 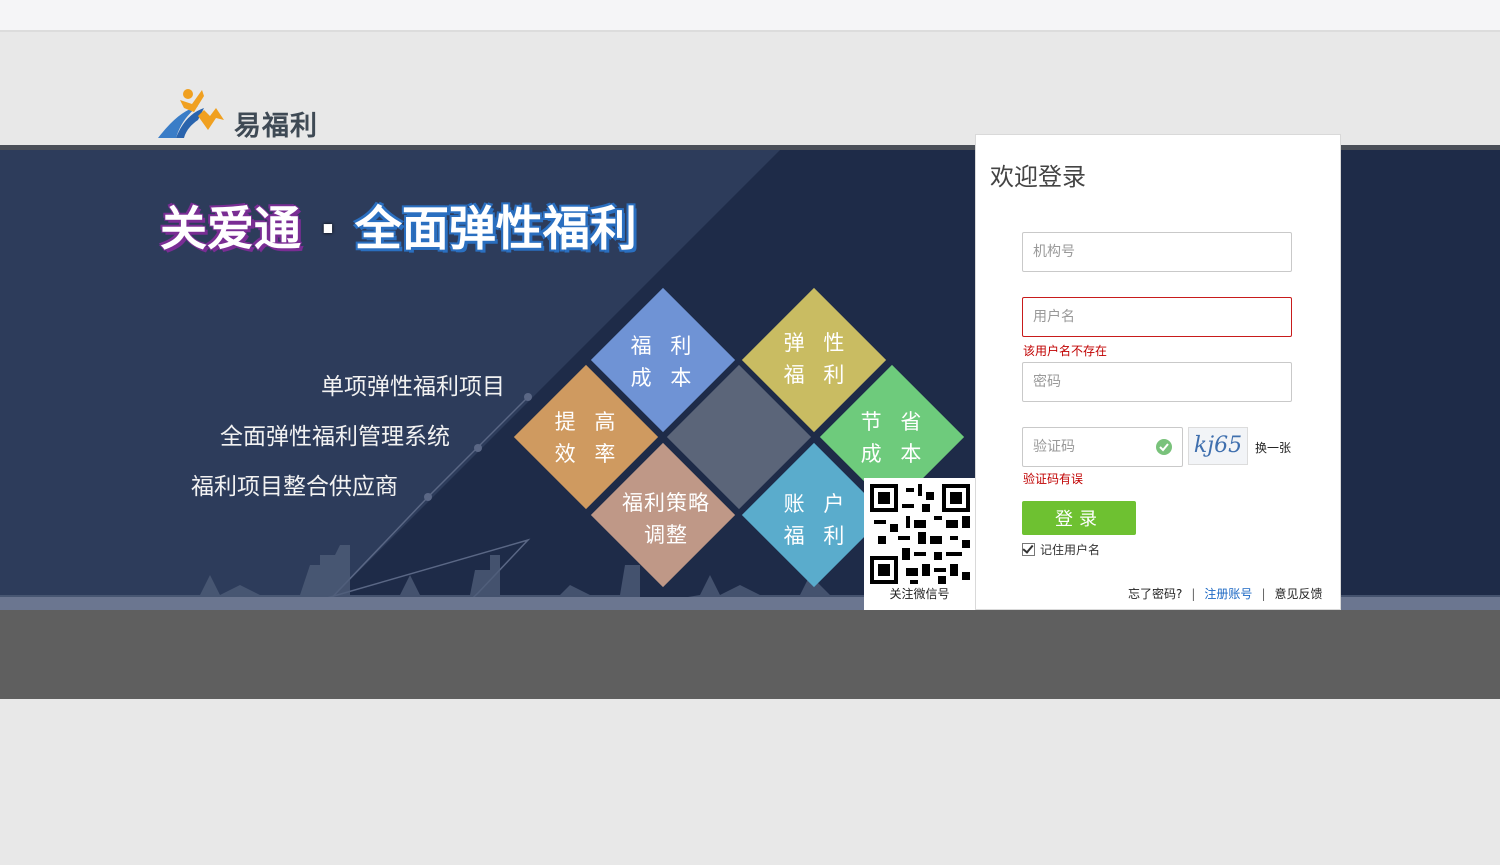 I want to click on banner-footer-band, so click(x=750, y=654).